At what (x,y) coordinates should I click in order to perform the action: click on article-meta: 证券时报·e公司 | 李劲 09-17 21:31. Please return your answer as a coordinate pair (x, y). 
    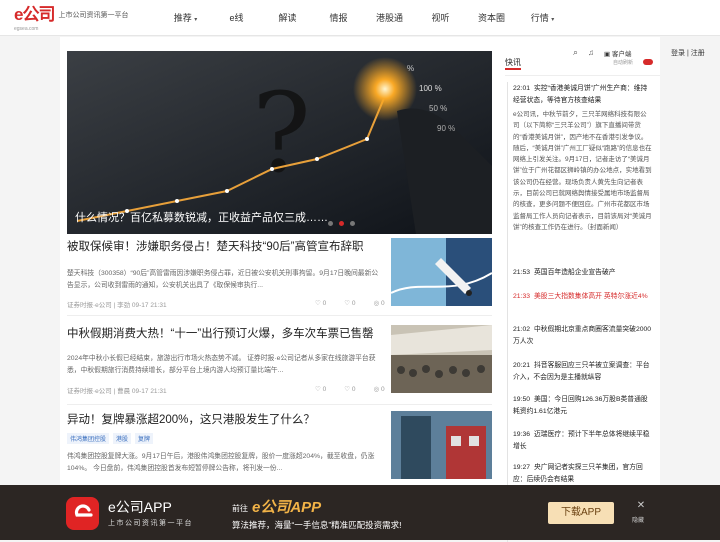
    Looking at the image, I should click on (117, 305).